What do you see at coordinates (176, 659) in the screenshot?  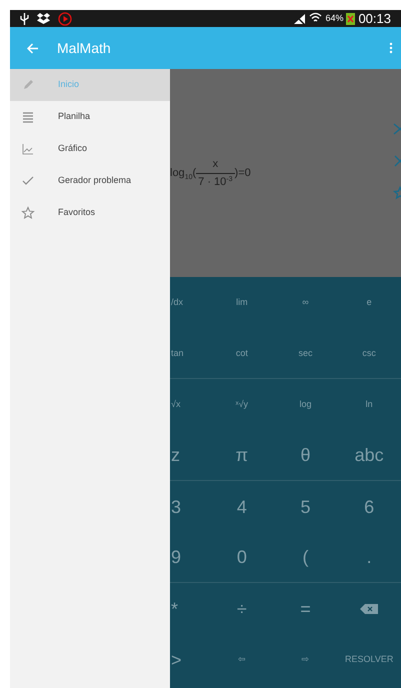 I see `keypad-key: >` at bounding box center [176, 659].